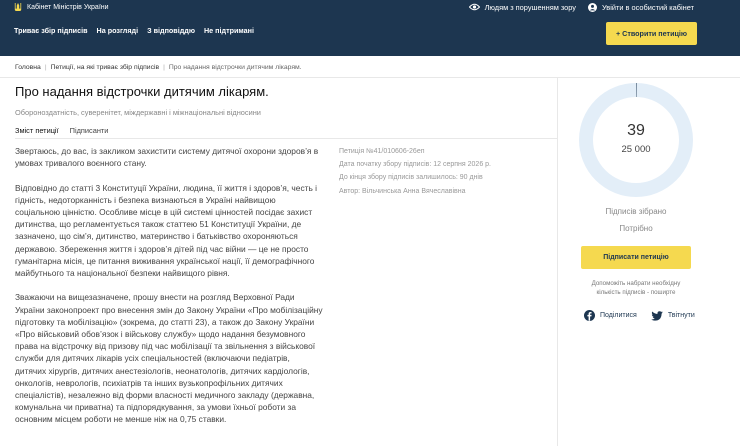 Image resolution: width=740 pixels, height=446 pixels. Describe the element at coordinates (618, 315) in the screenshot. I see `facebook-share-label: Поділитися` at that location.